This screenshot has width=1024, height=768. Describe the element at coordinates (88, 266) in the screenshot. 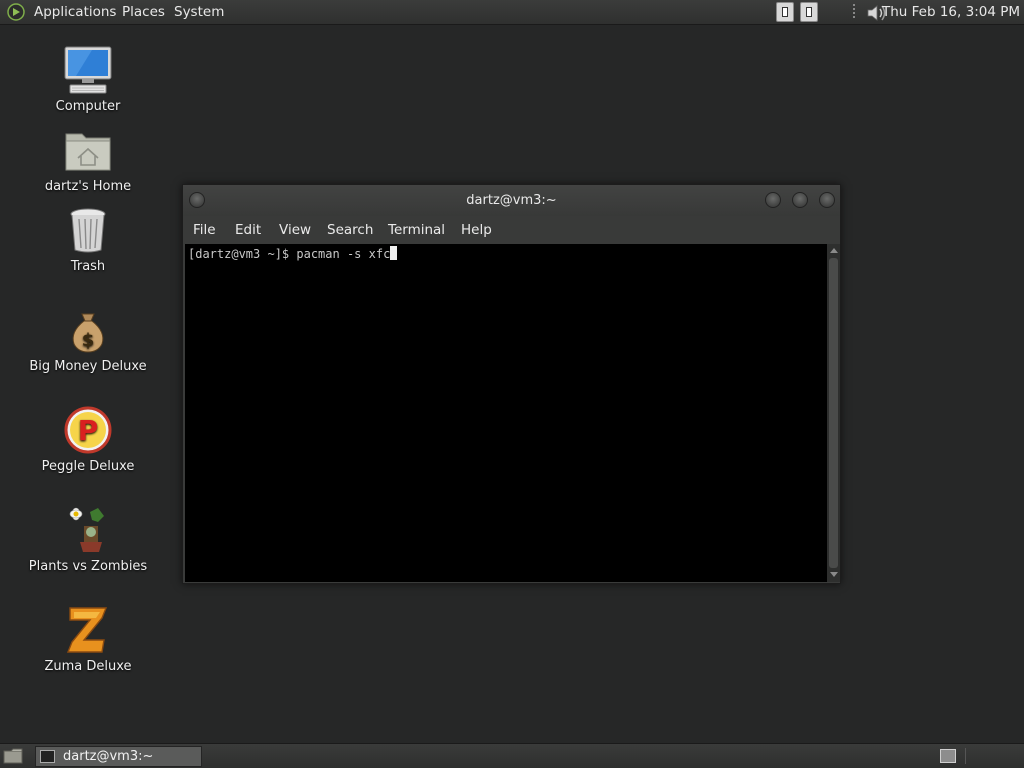

I see `desktop-icon-label: Trash` at that location.